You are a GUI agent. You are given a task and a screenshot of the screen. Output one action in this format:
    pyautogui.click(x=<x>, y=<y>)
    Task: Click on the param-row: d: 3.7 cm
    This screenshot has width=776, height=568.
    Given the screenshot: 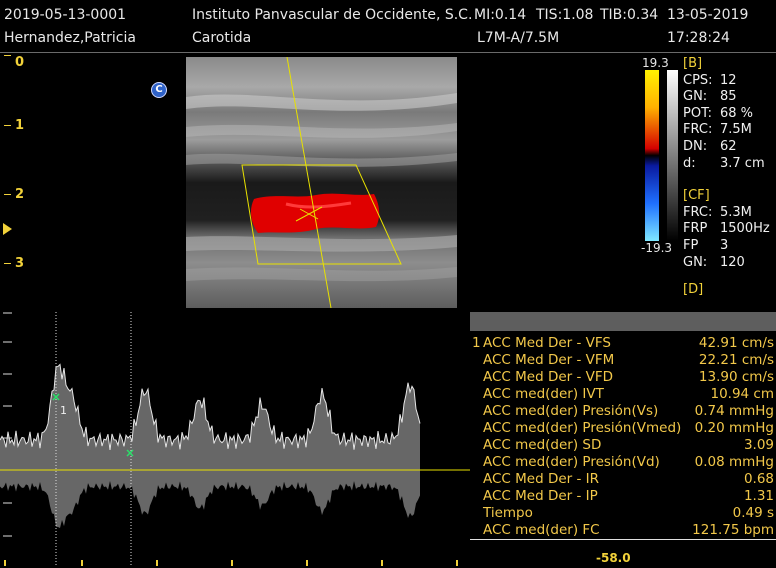 What is the action you would take?
    pyautogui.click(x=724, y=163)
    